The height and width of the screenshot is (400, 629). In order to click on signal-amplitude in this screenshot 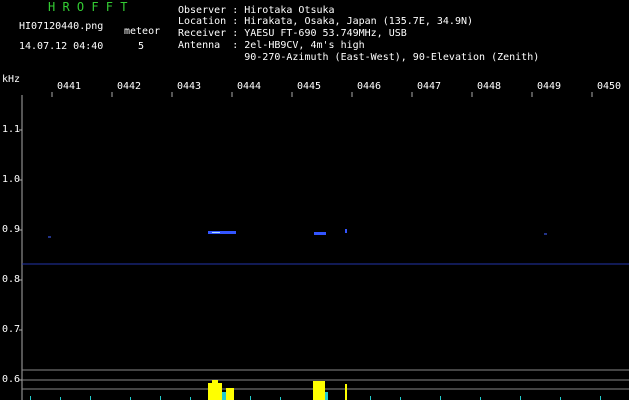, I will do `click(277, 390)`.